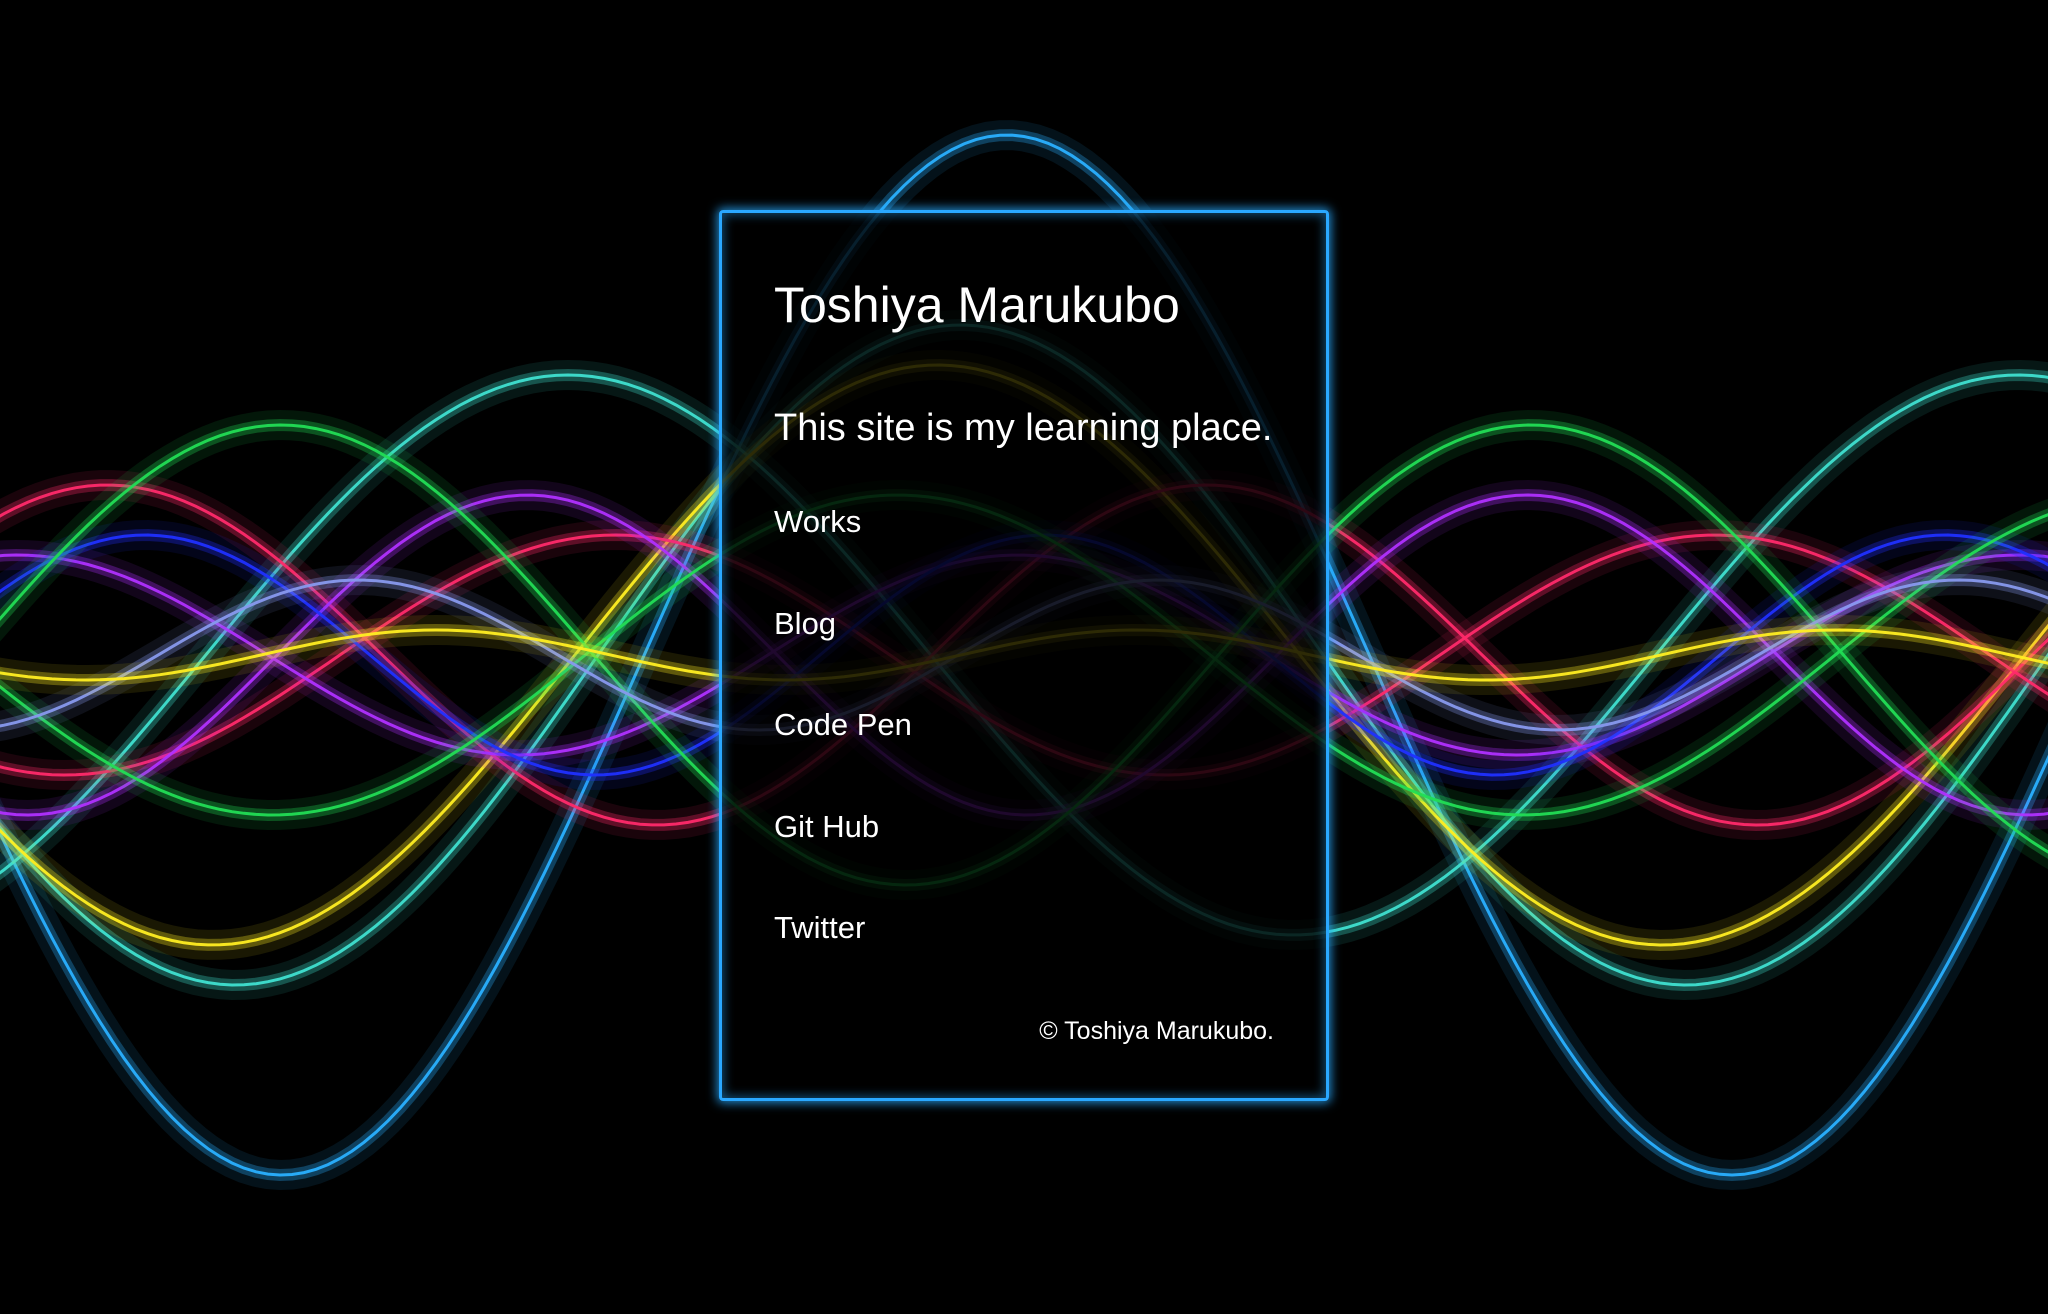 The image size is (2048, 1314). I want to click on codepen-link: Code Pen, so click(843, 724).